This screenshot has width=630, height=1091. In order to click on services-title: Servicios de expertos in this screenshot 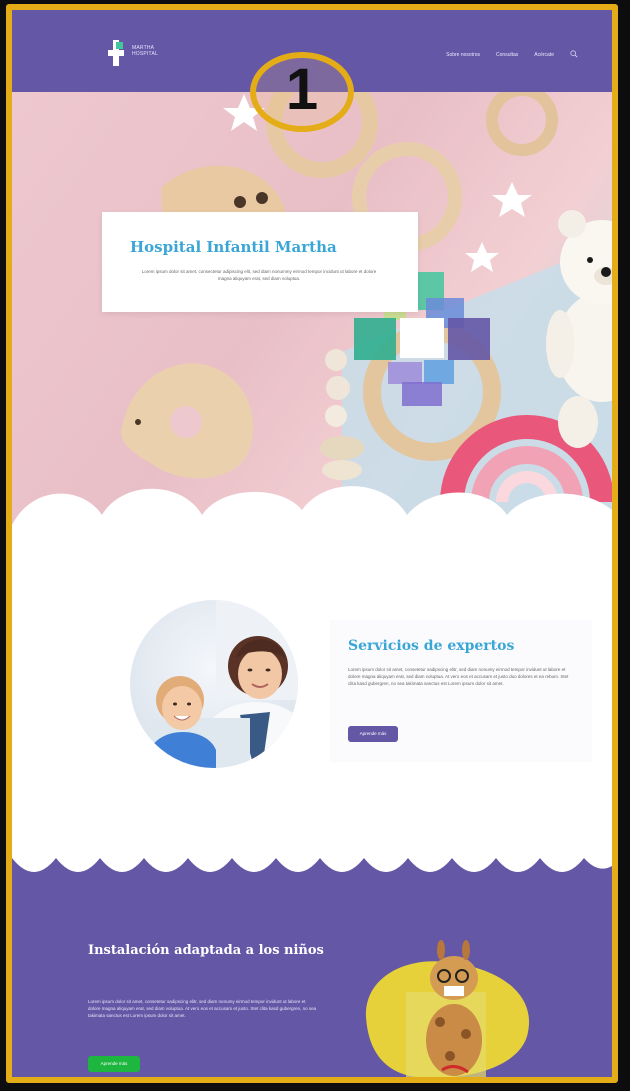, I will do `click(431, 646)`.